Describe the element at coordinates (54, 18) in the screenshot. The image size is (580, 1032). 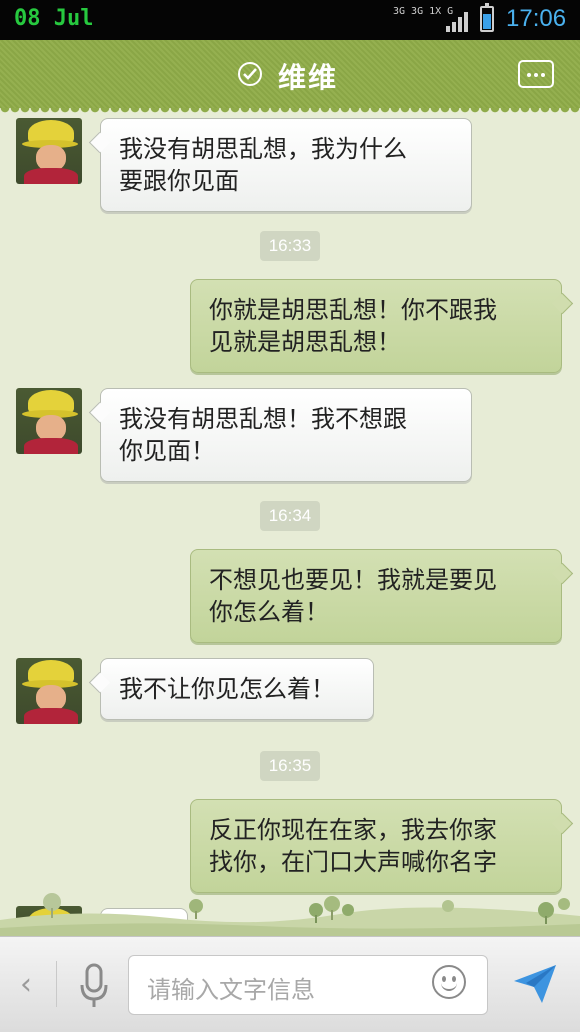
I see `status-date: 08 Jul` at that location.